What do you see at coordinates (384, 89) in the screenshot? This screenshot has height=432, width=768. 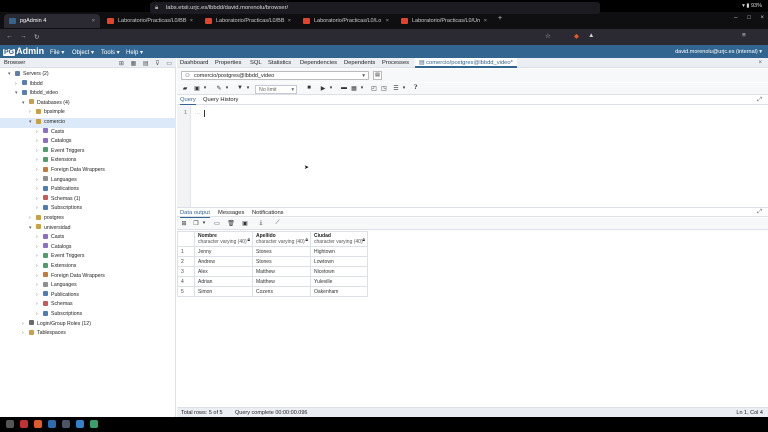 I see `rollback-icon: ◳` at bounding box center [384, 89].